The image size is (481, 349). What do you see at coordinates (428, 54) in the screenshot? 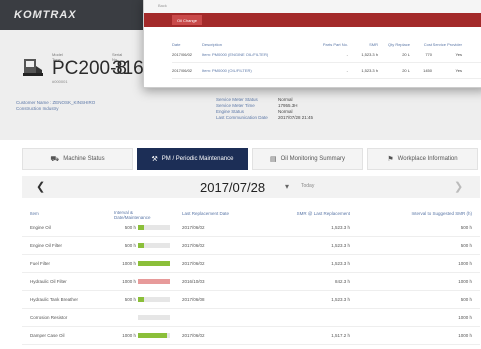
I see `popup-cost: 770` at bounding box center [428, 54].